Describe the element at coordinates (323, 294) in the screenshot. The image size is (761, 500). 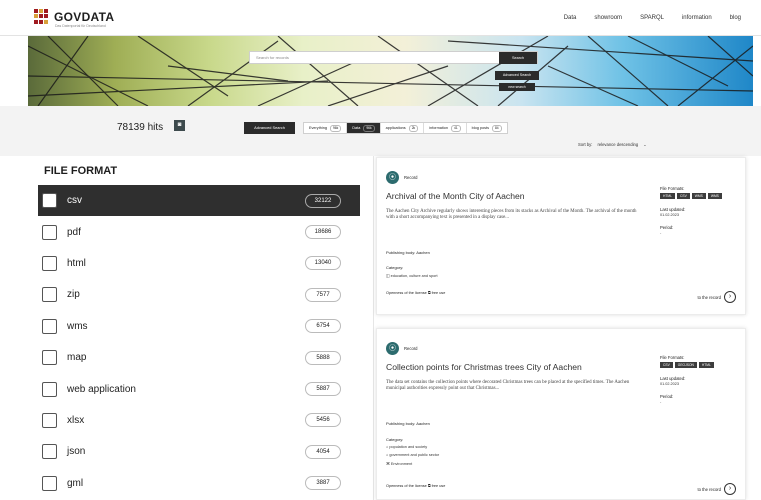
I see `filter-count: 7577` at that location.